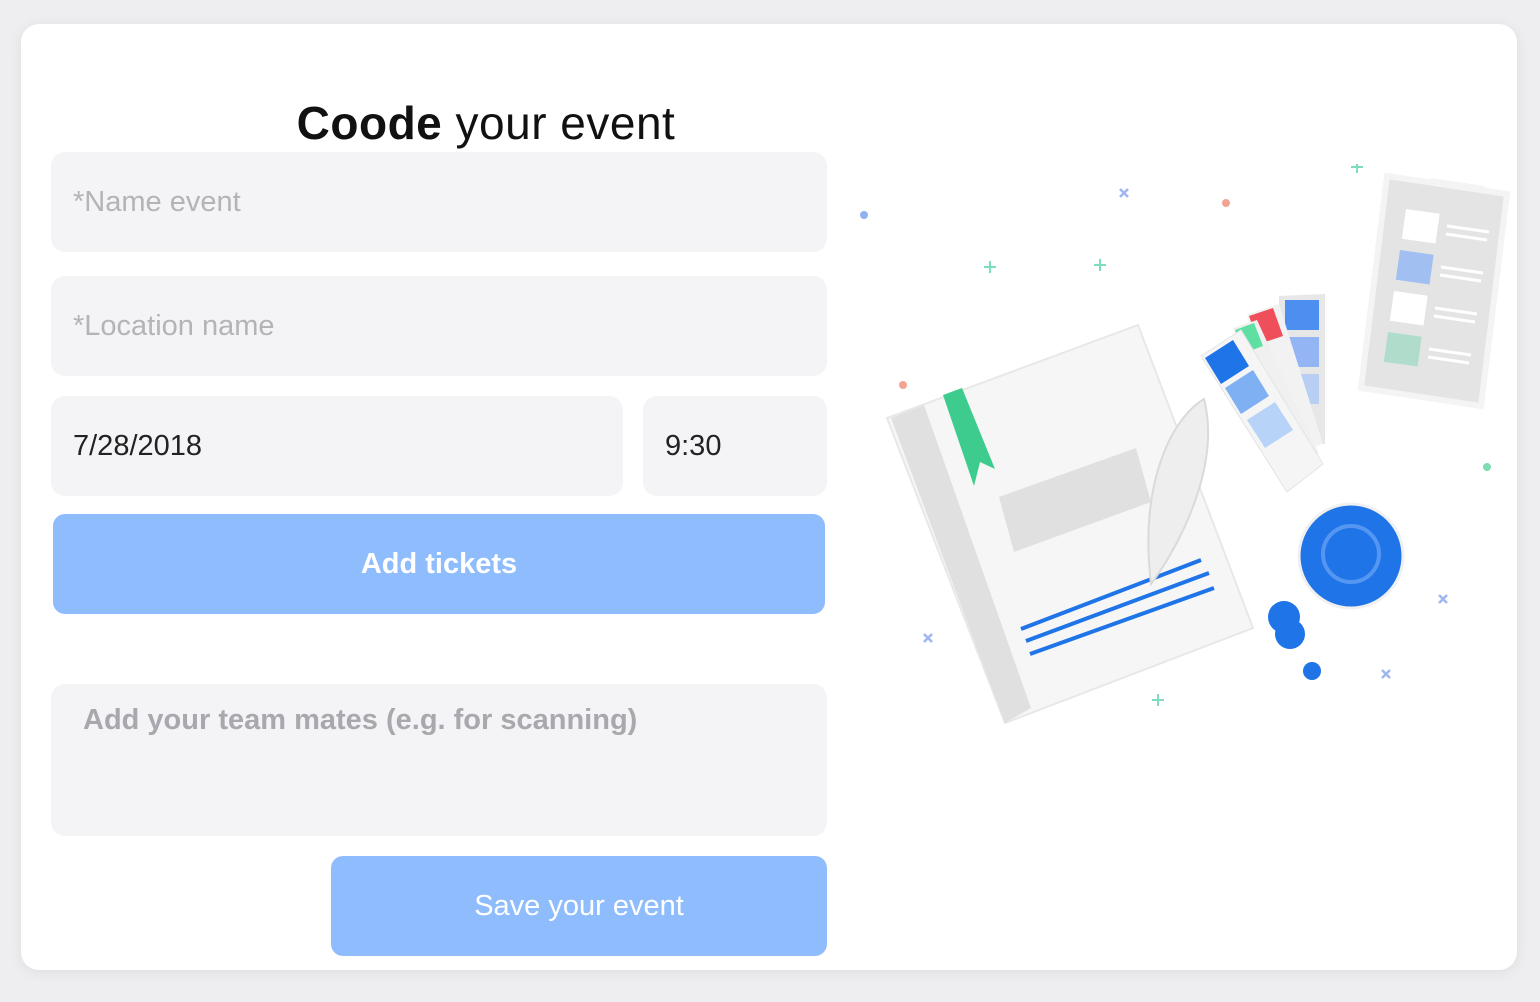 This screenshot has height=1002, width=1540. I want to click on save-event-label: Save your event, so click(579, 905).